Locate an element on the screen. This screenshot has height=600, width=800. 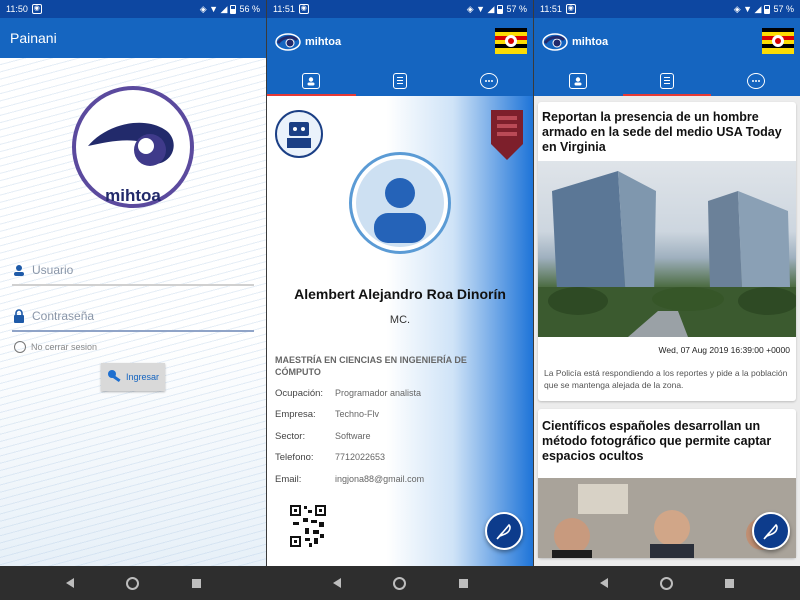
occupation-row: Ocupación: Programador analista is located at coordinates (348, 393).